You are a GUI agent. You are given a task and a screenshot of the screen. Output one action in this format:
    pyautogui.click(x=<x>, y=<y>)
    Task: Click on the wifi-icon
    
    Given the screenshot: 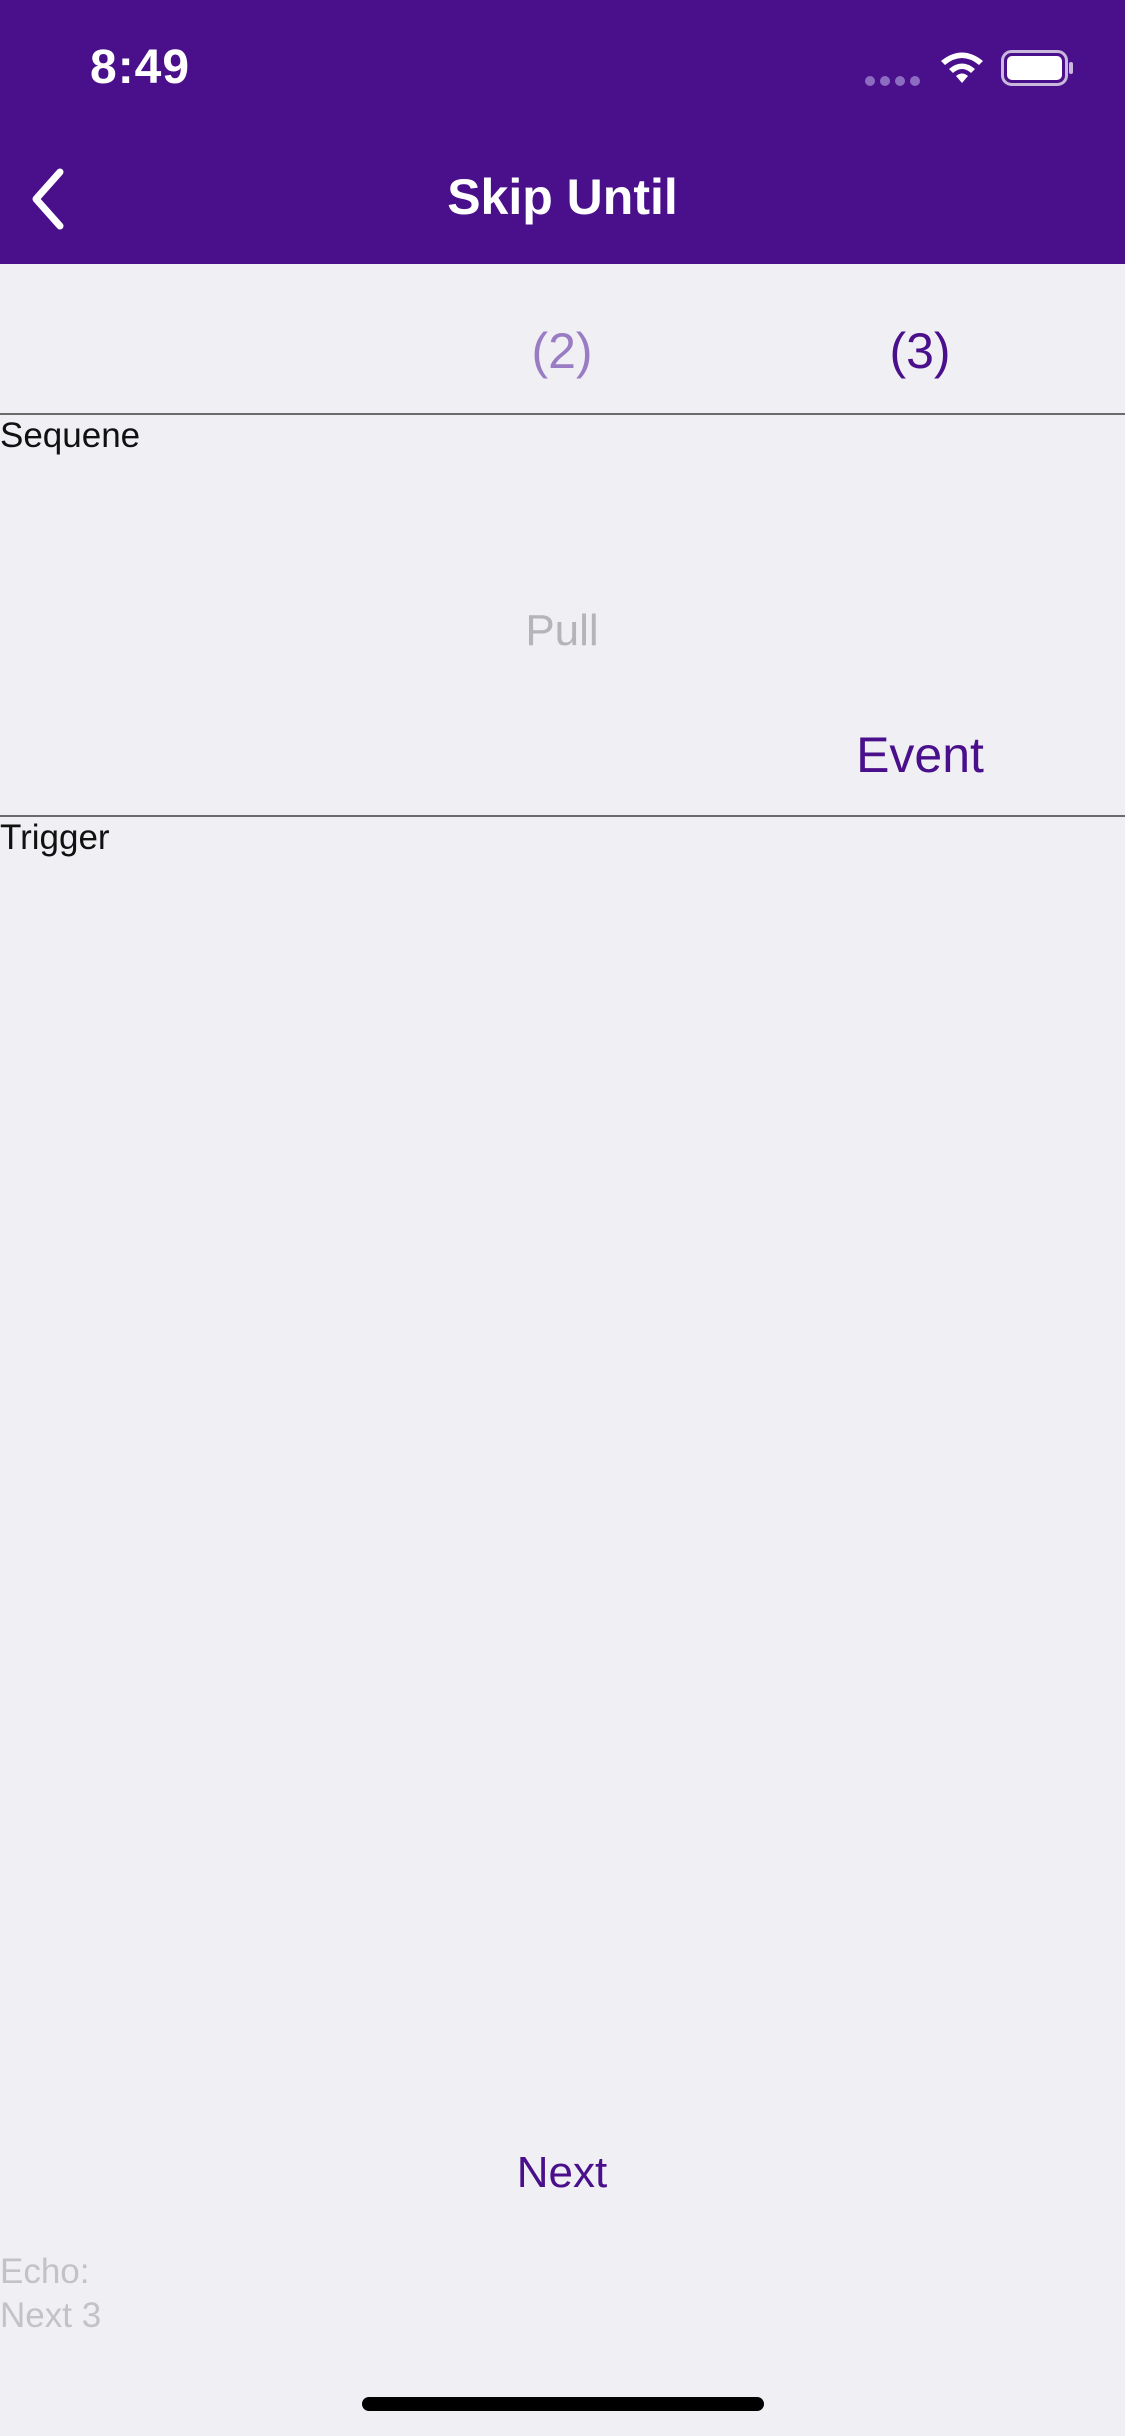 What is the action you would take?
    pyautogui.click(x=962, y=67)
    